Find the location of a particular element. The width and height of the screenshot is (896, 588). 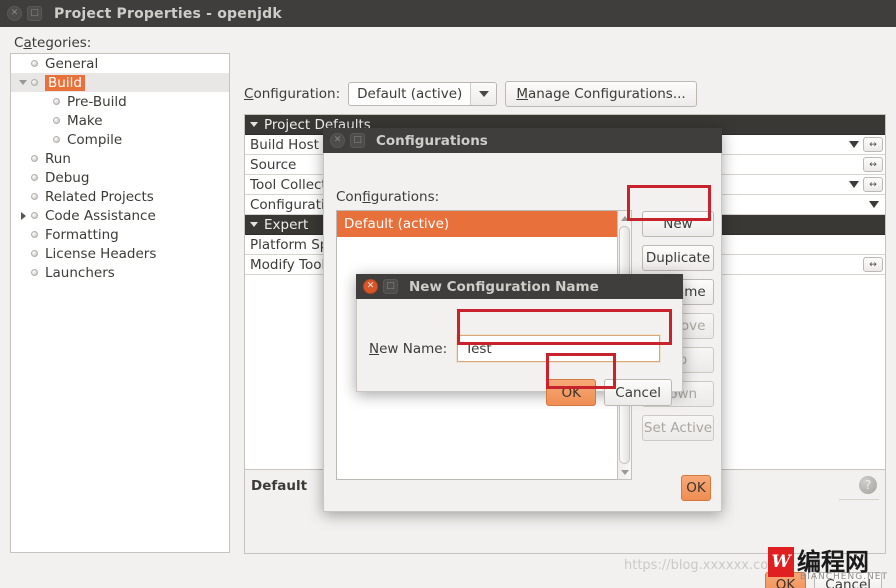

new-name-input: Test is located at coordinates (559, 348).